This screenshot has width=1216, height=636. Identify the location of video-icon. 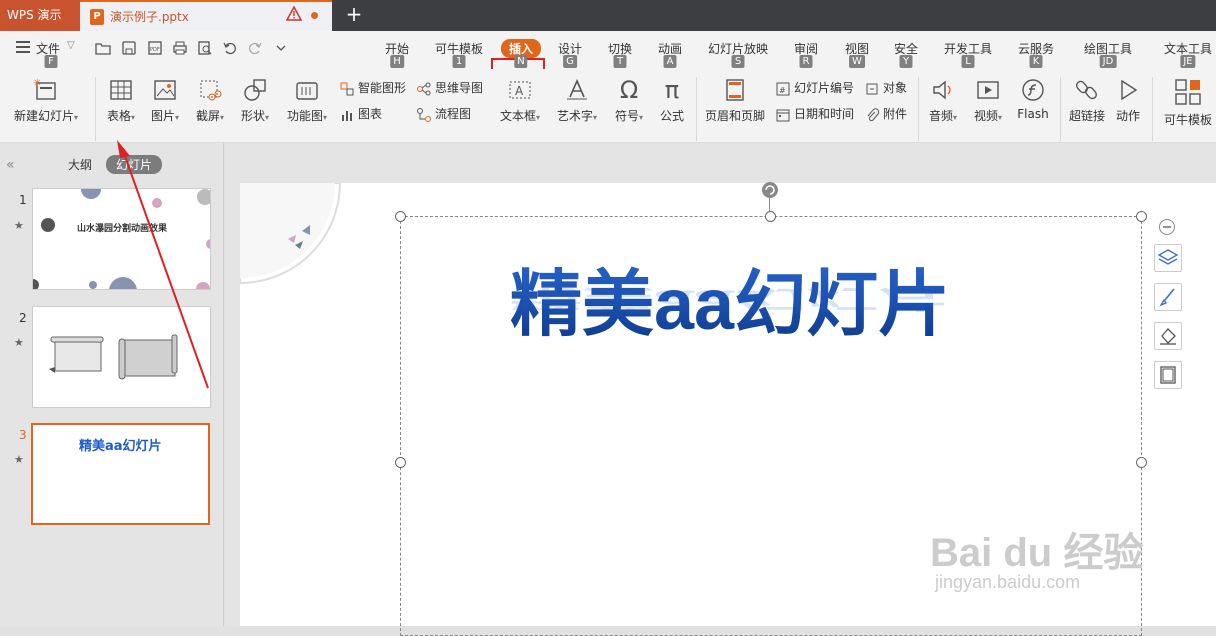
(988, 90).